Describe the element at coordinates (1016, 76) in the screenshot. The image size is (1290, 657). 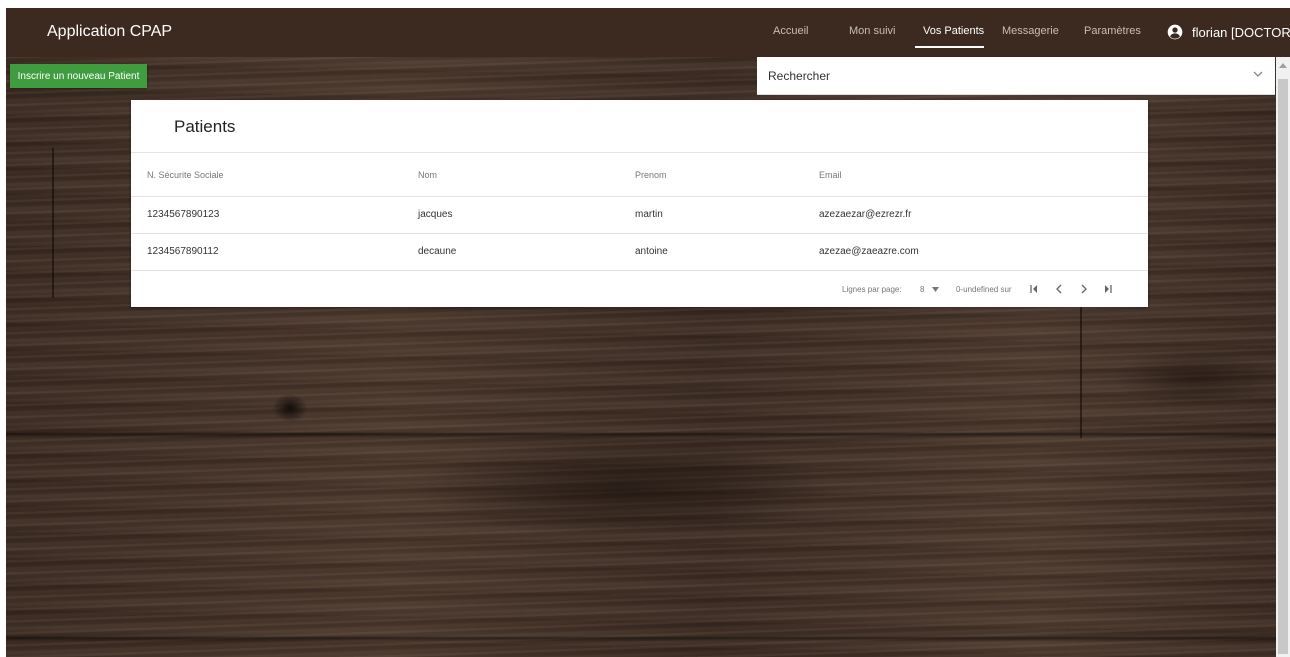
I see `search-select: Rechercher` at that location.